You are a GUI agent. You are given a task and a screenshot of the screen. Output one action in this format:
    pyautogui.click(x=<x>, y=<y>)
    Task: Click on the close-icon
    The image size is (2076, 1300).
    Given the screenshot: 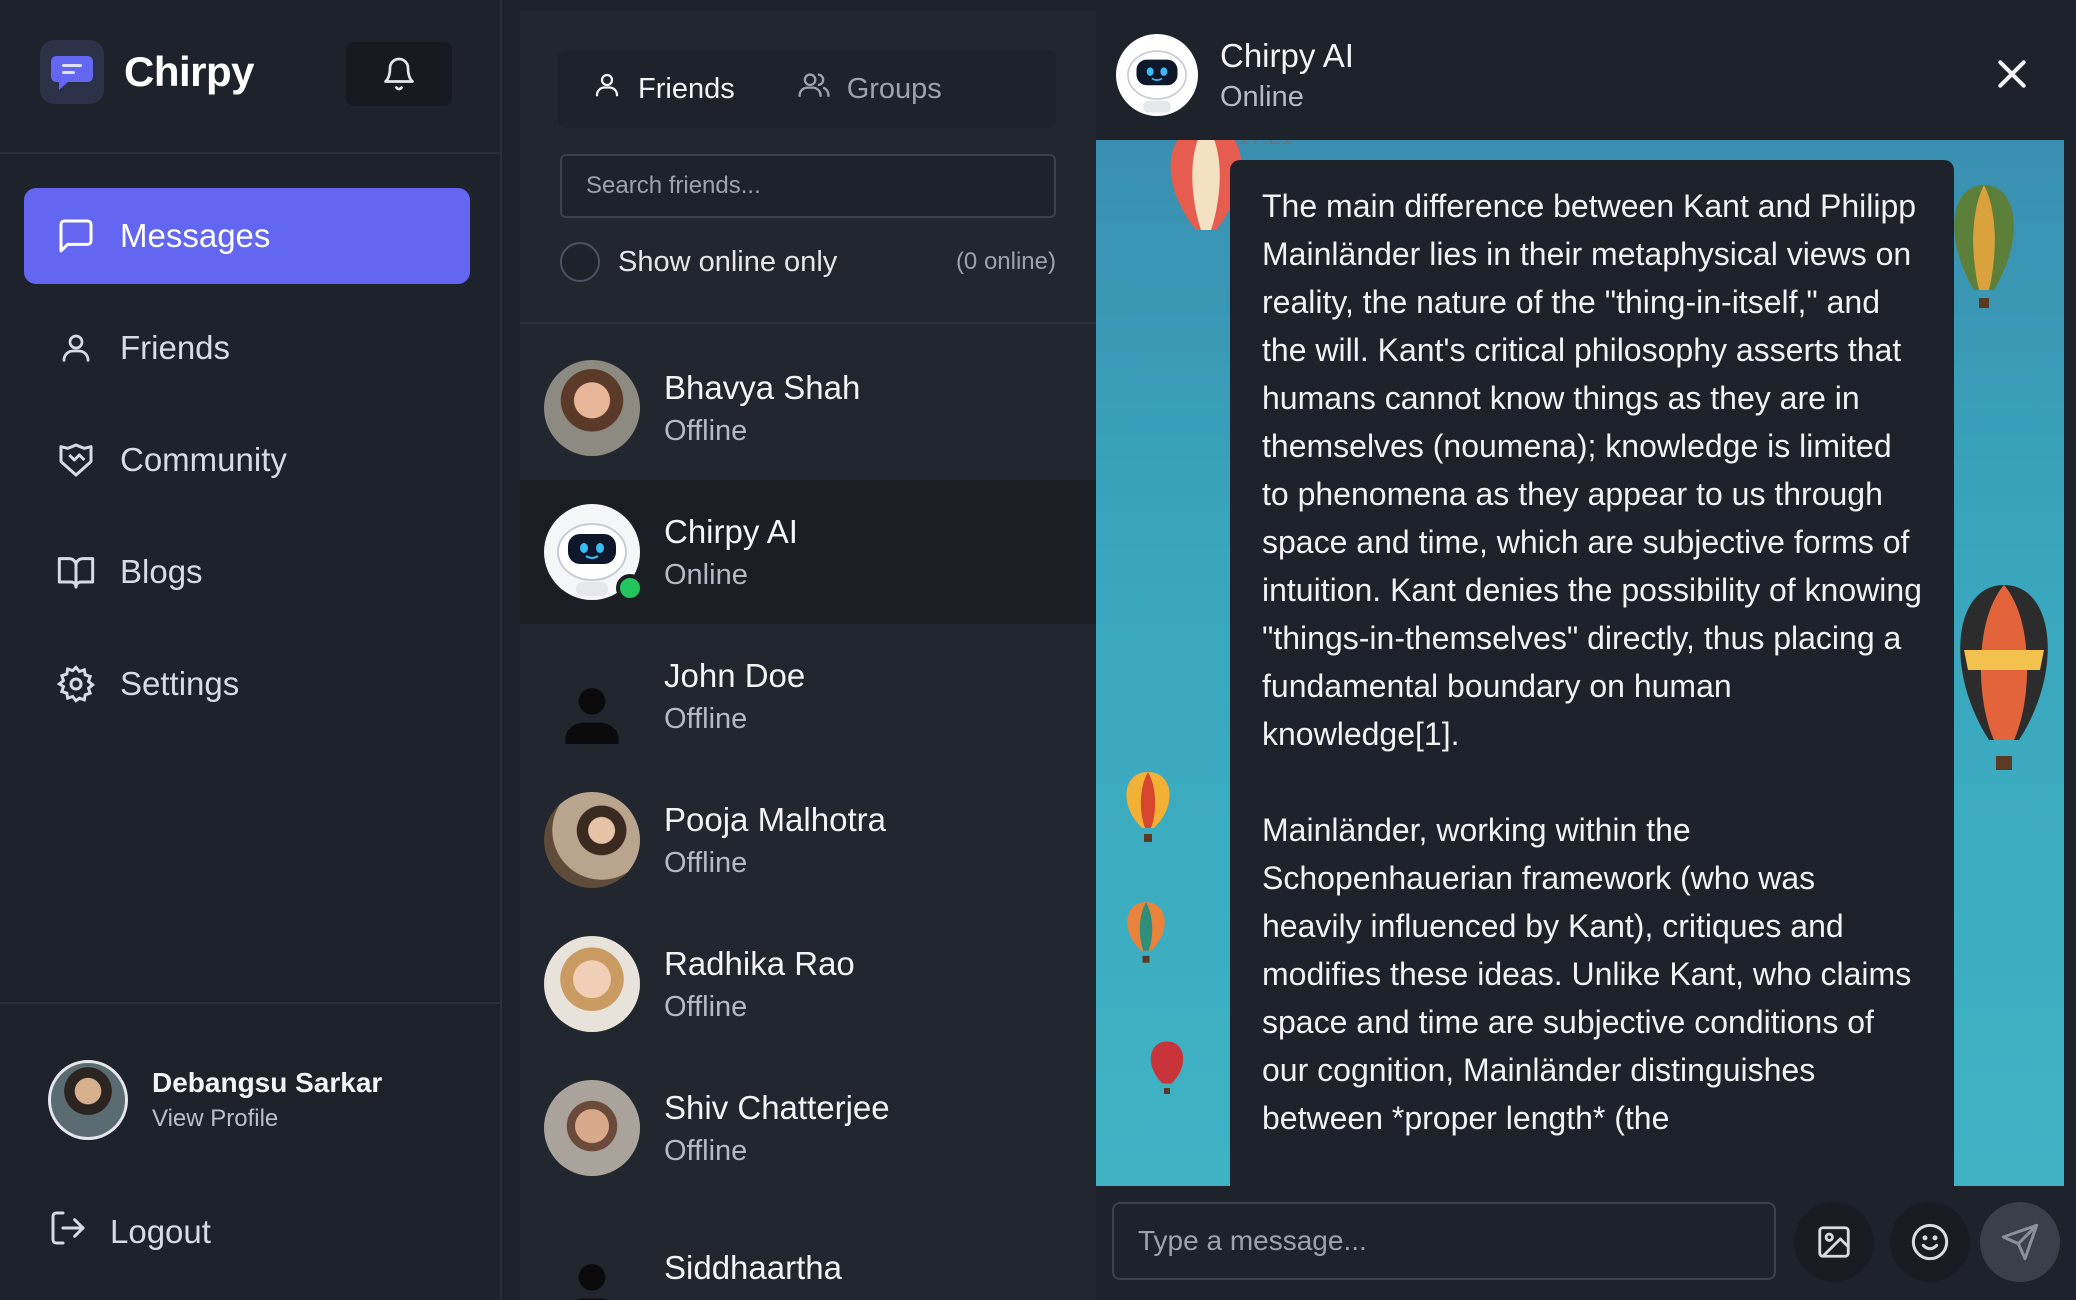 What is the action you would take?
    pyautogui.click(x=2012, y=74)
    